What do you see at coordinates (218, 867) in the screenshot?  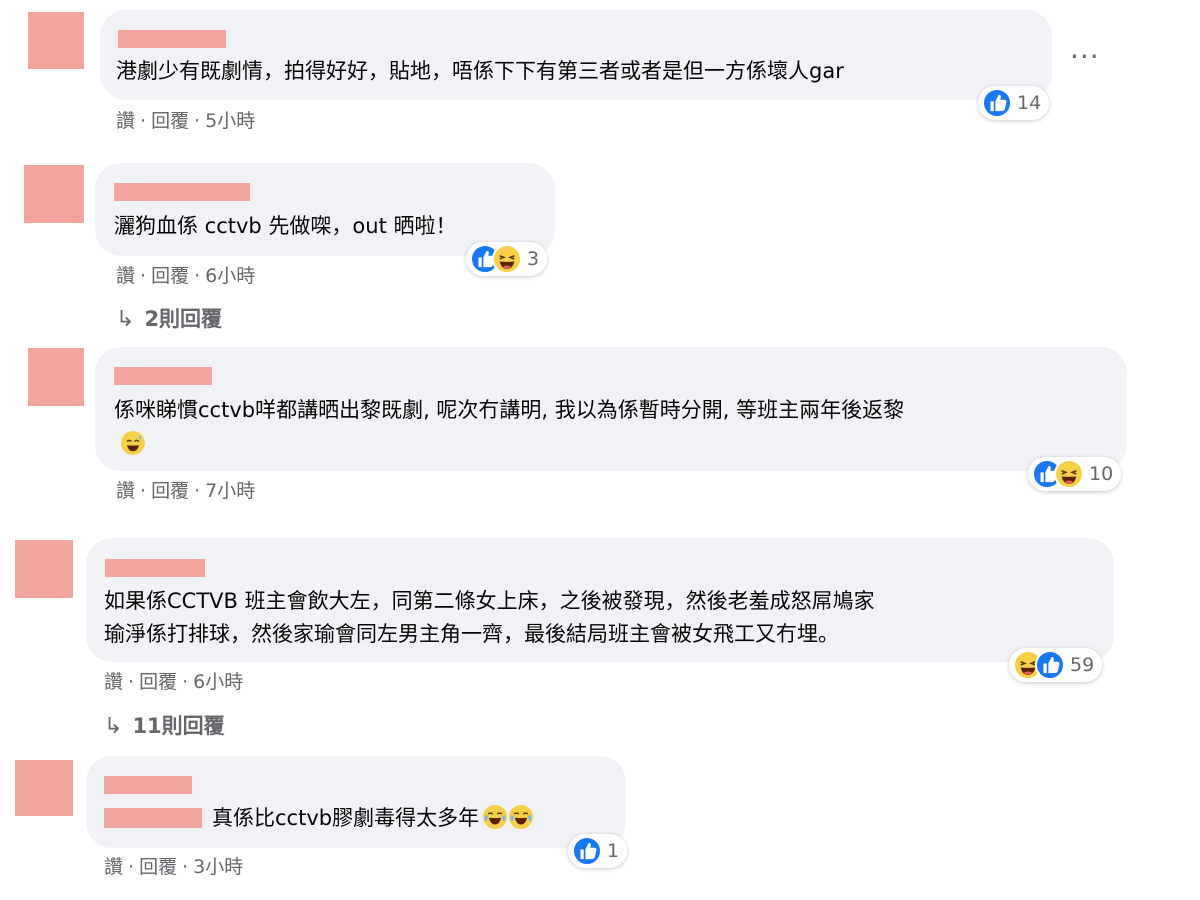 I see `comment-timestamp: 3小時` at bounding box center [218, 867].